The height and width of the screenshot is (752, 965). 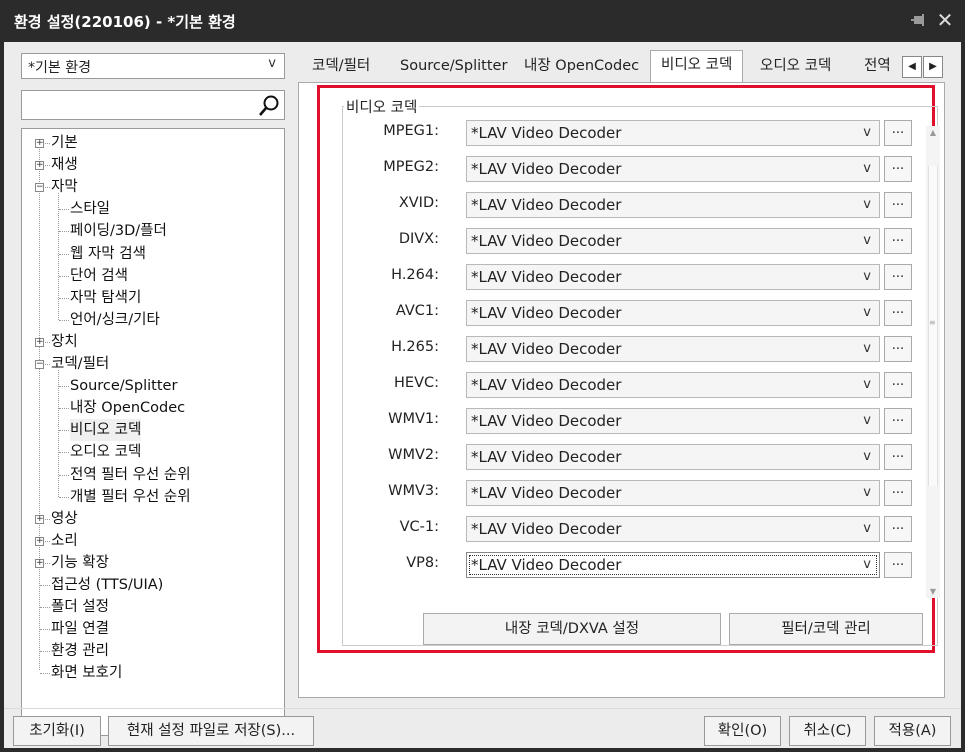 What do you see at coordinates (153, 66) in the screenshot?
I see `profile-dropdown: *기본 환경 v` at bounding box center [153, 66].